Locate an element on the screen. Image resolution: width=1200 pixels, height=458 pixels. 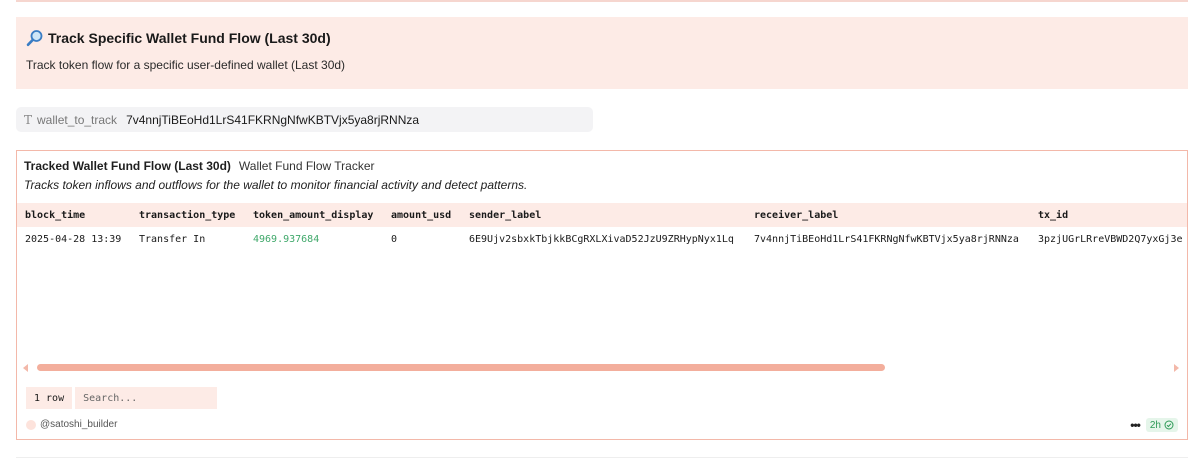
panel-title: Tracked Wallet Fund Flow (Last 30d) is located at coordinates (127, 166).